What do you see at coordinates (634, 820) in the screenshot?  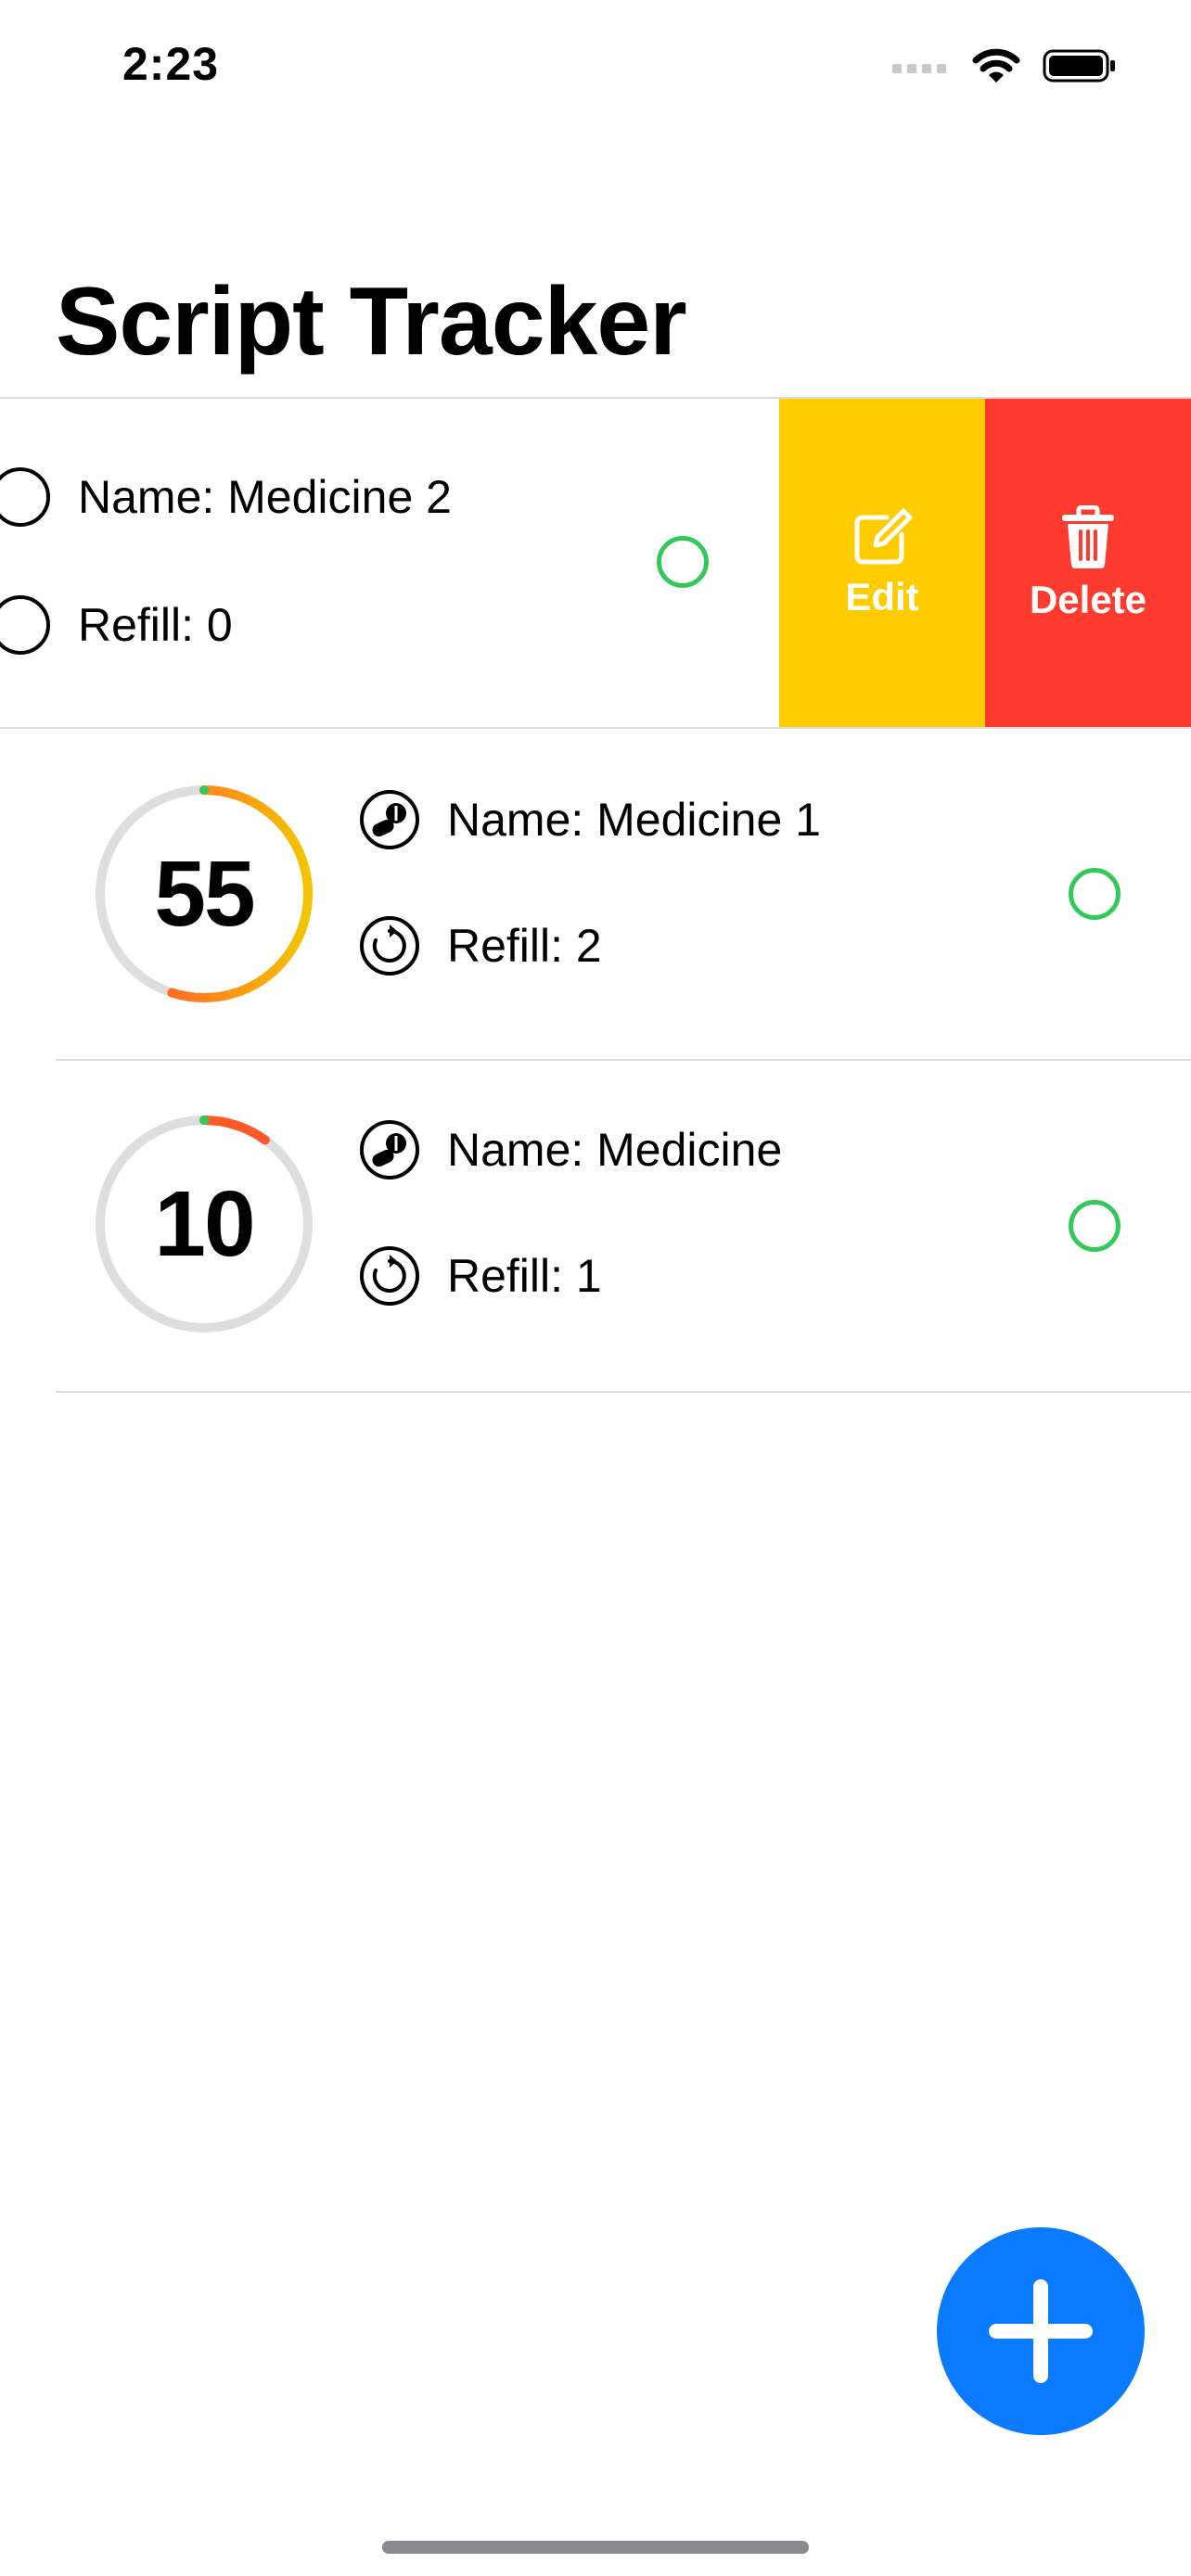 I see `medicine-name: Name: Medicine 1` at bounding box center [634, 820].